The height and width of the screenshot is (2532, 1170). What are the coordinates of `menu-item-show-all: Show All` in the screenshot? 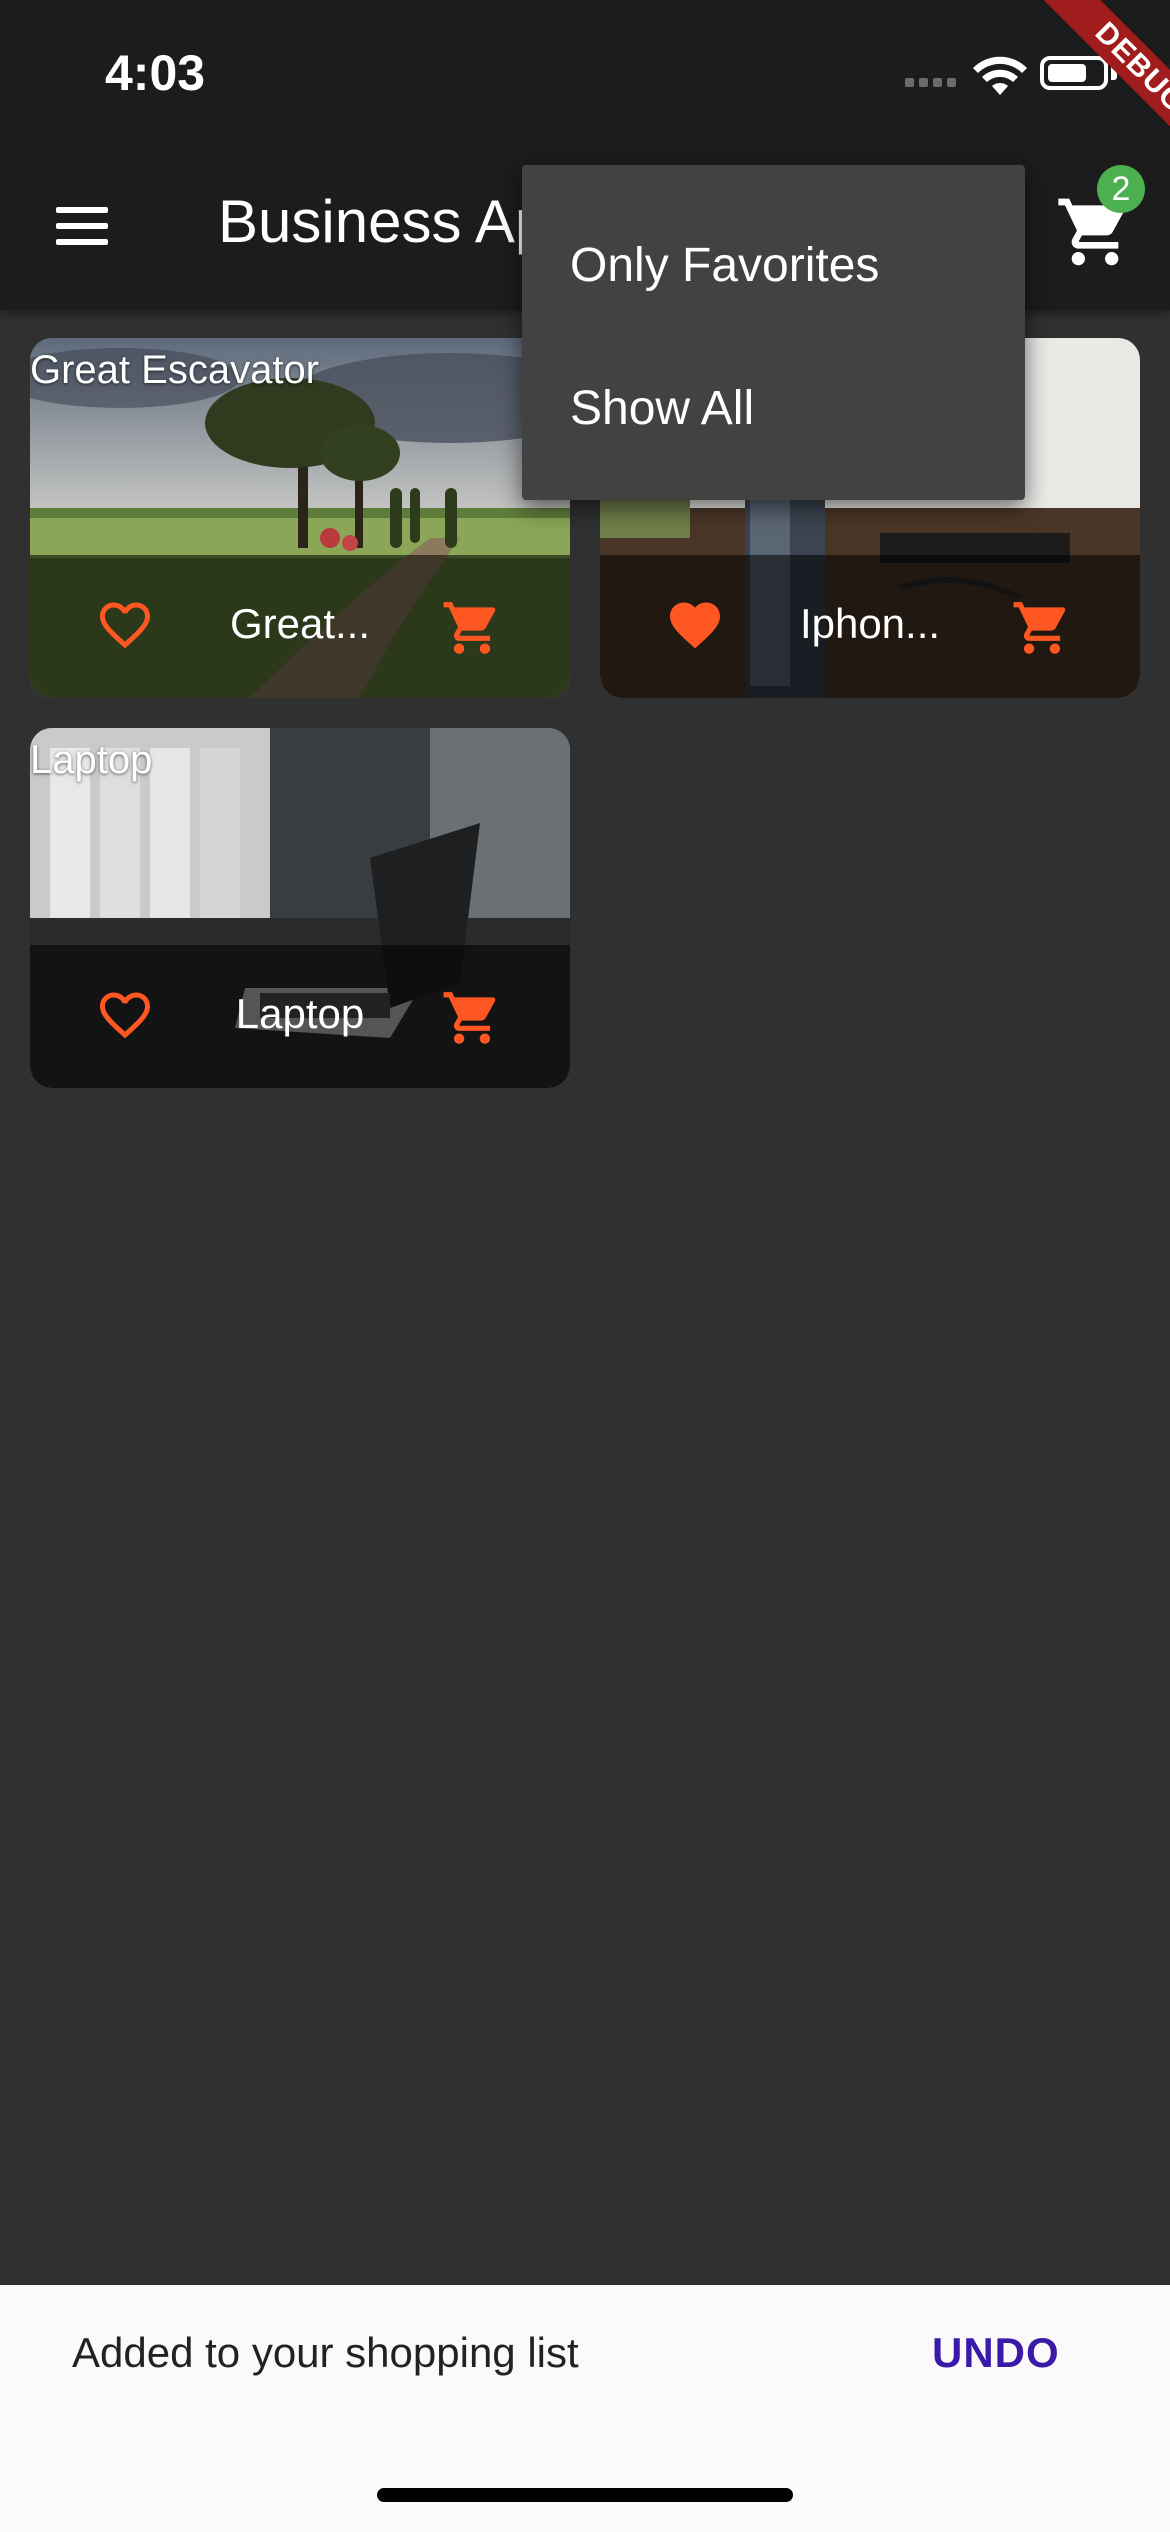 It's located at (773, 408).